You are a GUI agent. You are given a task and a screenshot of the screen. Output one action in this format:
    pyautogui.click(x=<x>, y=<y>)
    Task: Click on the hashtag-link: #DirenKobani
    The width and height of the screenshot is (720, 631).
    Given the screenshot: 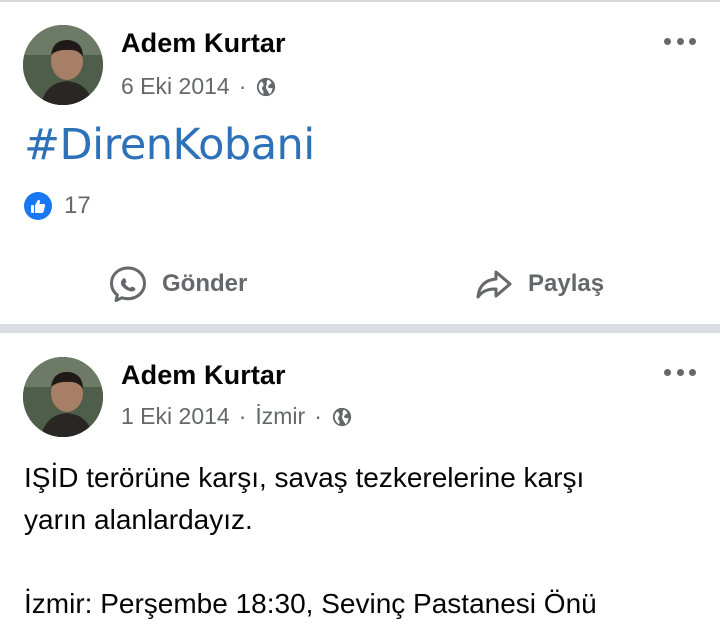 What is the action you would take?
    pyautogui.click(x=169, y=145)
    